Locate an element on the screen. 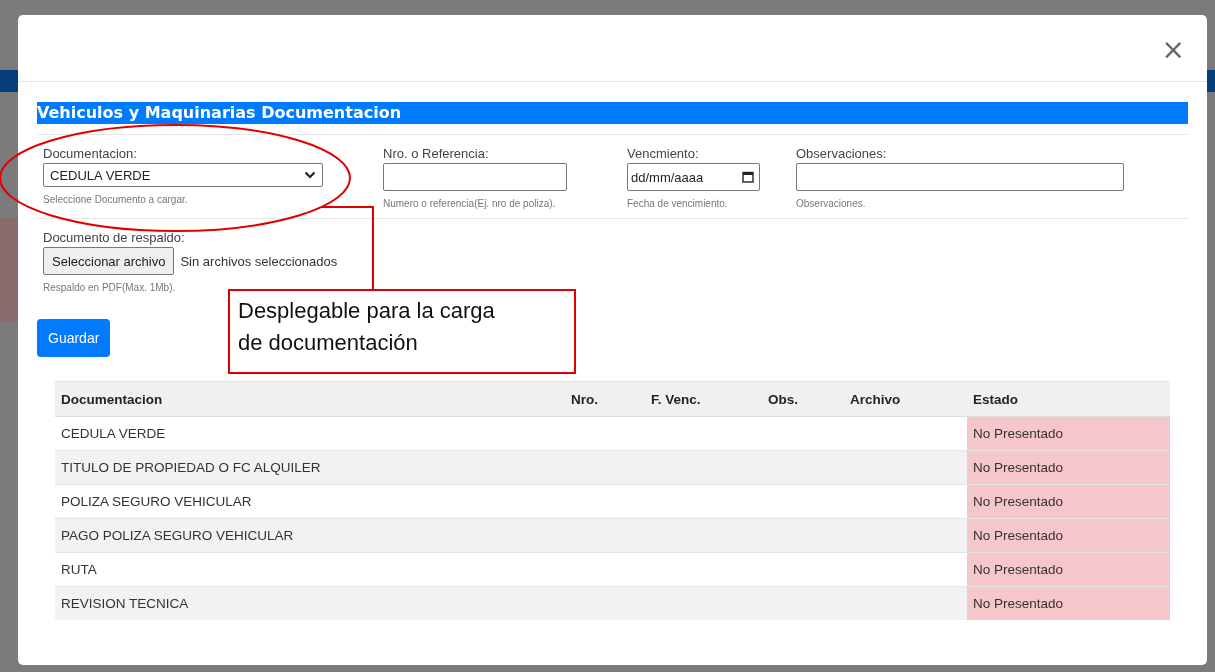 The height and width of the screenshot is (672, 1215). field-label: Documentacion: is located at coordinates (90, 154).